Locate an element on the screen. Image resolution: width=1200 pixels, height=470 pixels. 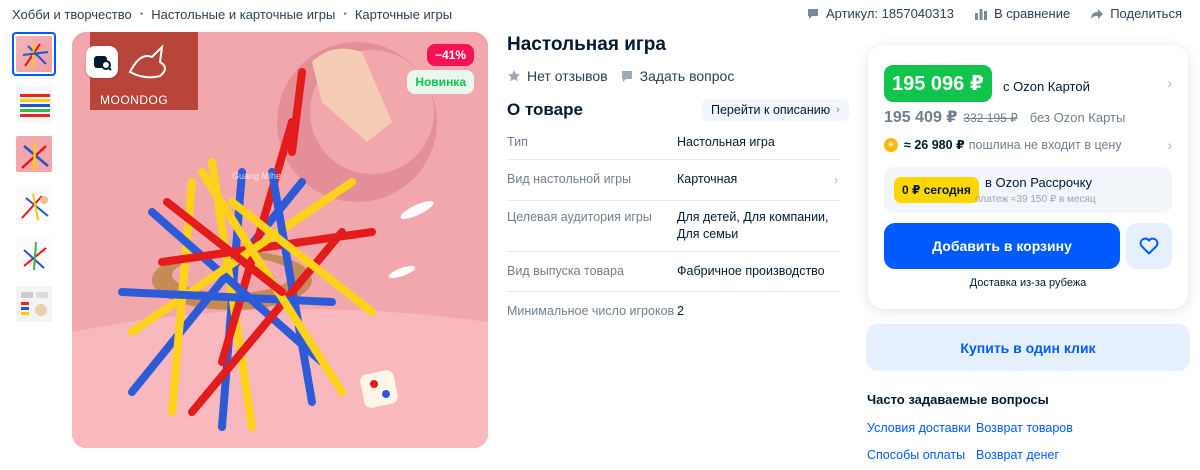
product-title: Настольная игра is located at coordinates (586, 44).